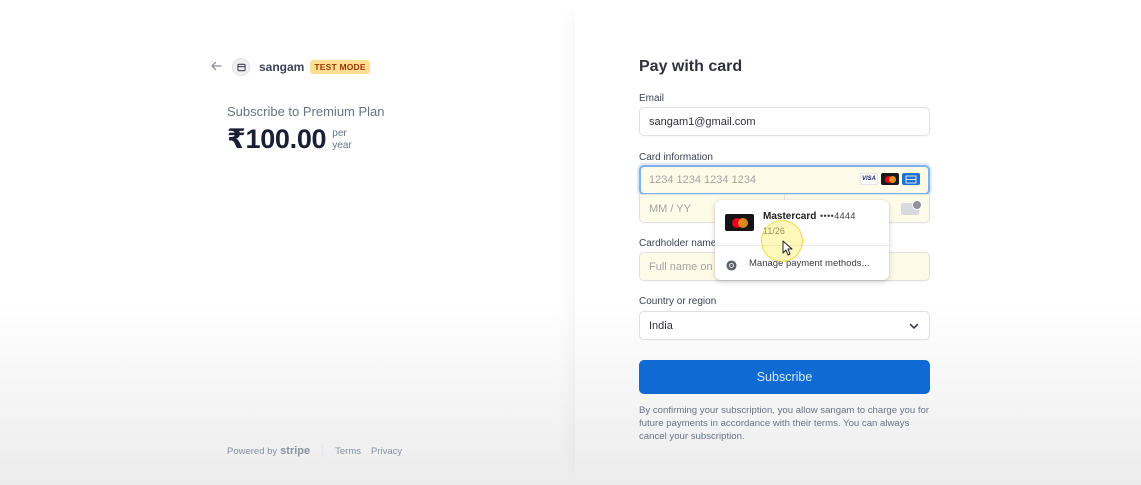  I want to click on footer: Powered by stripe Terms Privacy, so click(319, 451).